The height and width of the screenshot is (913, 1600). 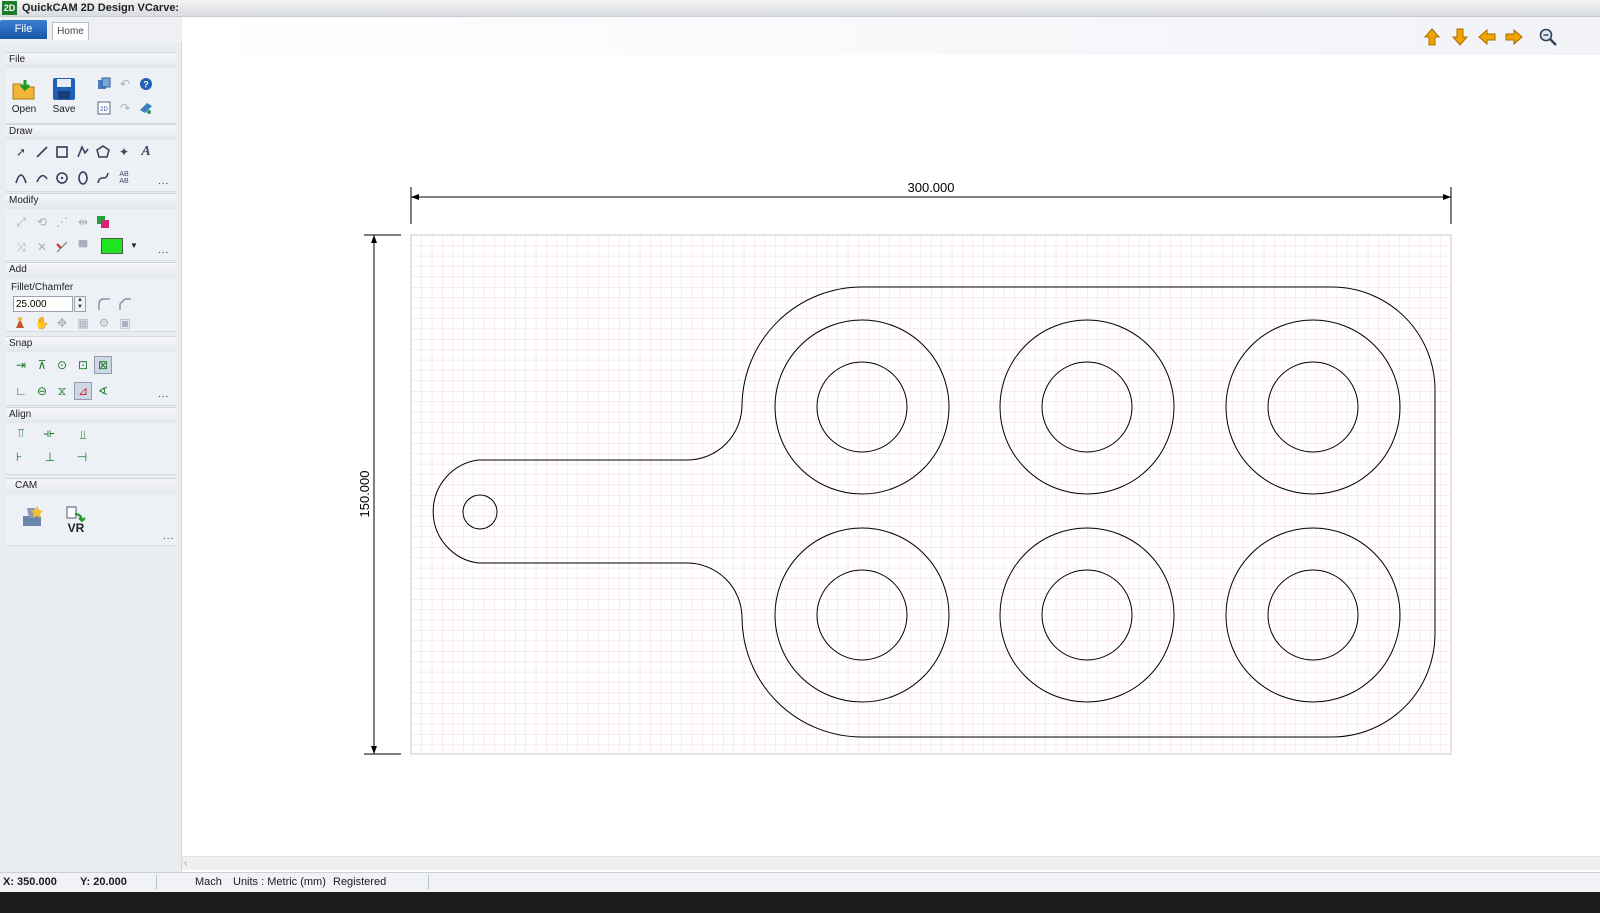 I want to click on snap-endpoint-icon: ⇥, so click(x=21, y=365).